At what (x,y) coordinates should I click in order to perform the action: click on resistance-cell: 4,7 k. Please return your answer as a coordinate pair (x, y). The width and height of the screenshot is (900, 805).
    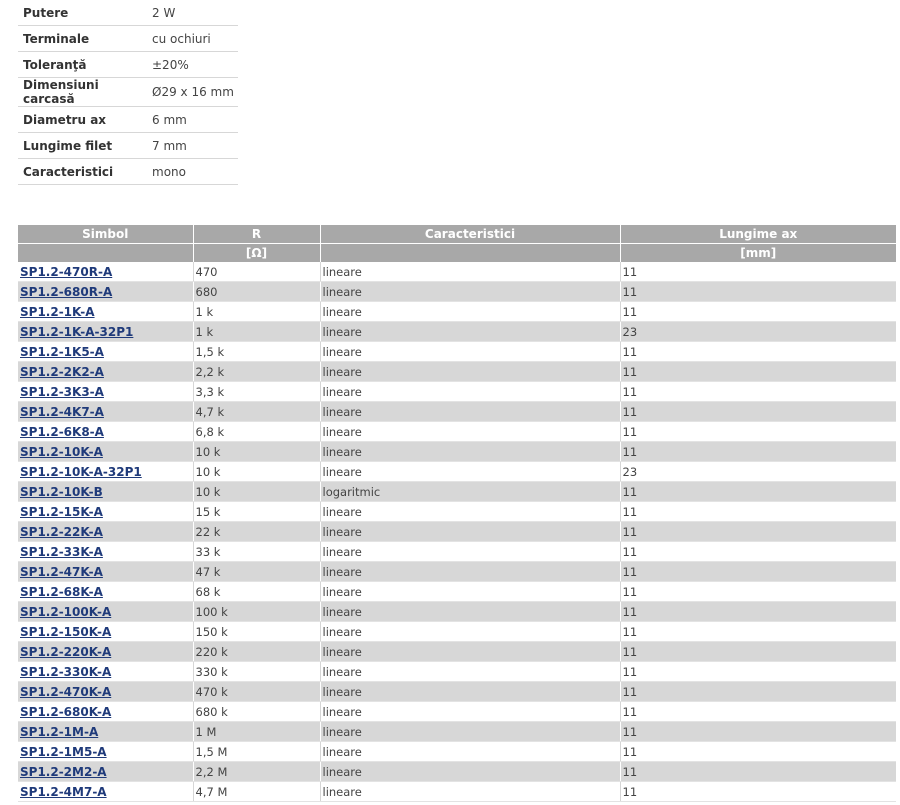
    Looking at the image, I should click on (257, 411).